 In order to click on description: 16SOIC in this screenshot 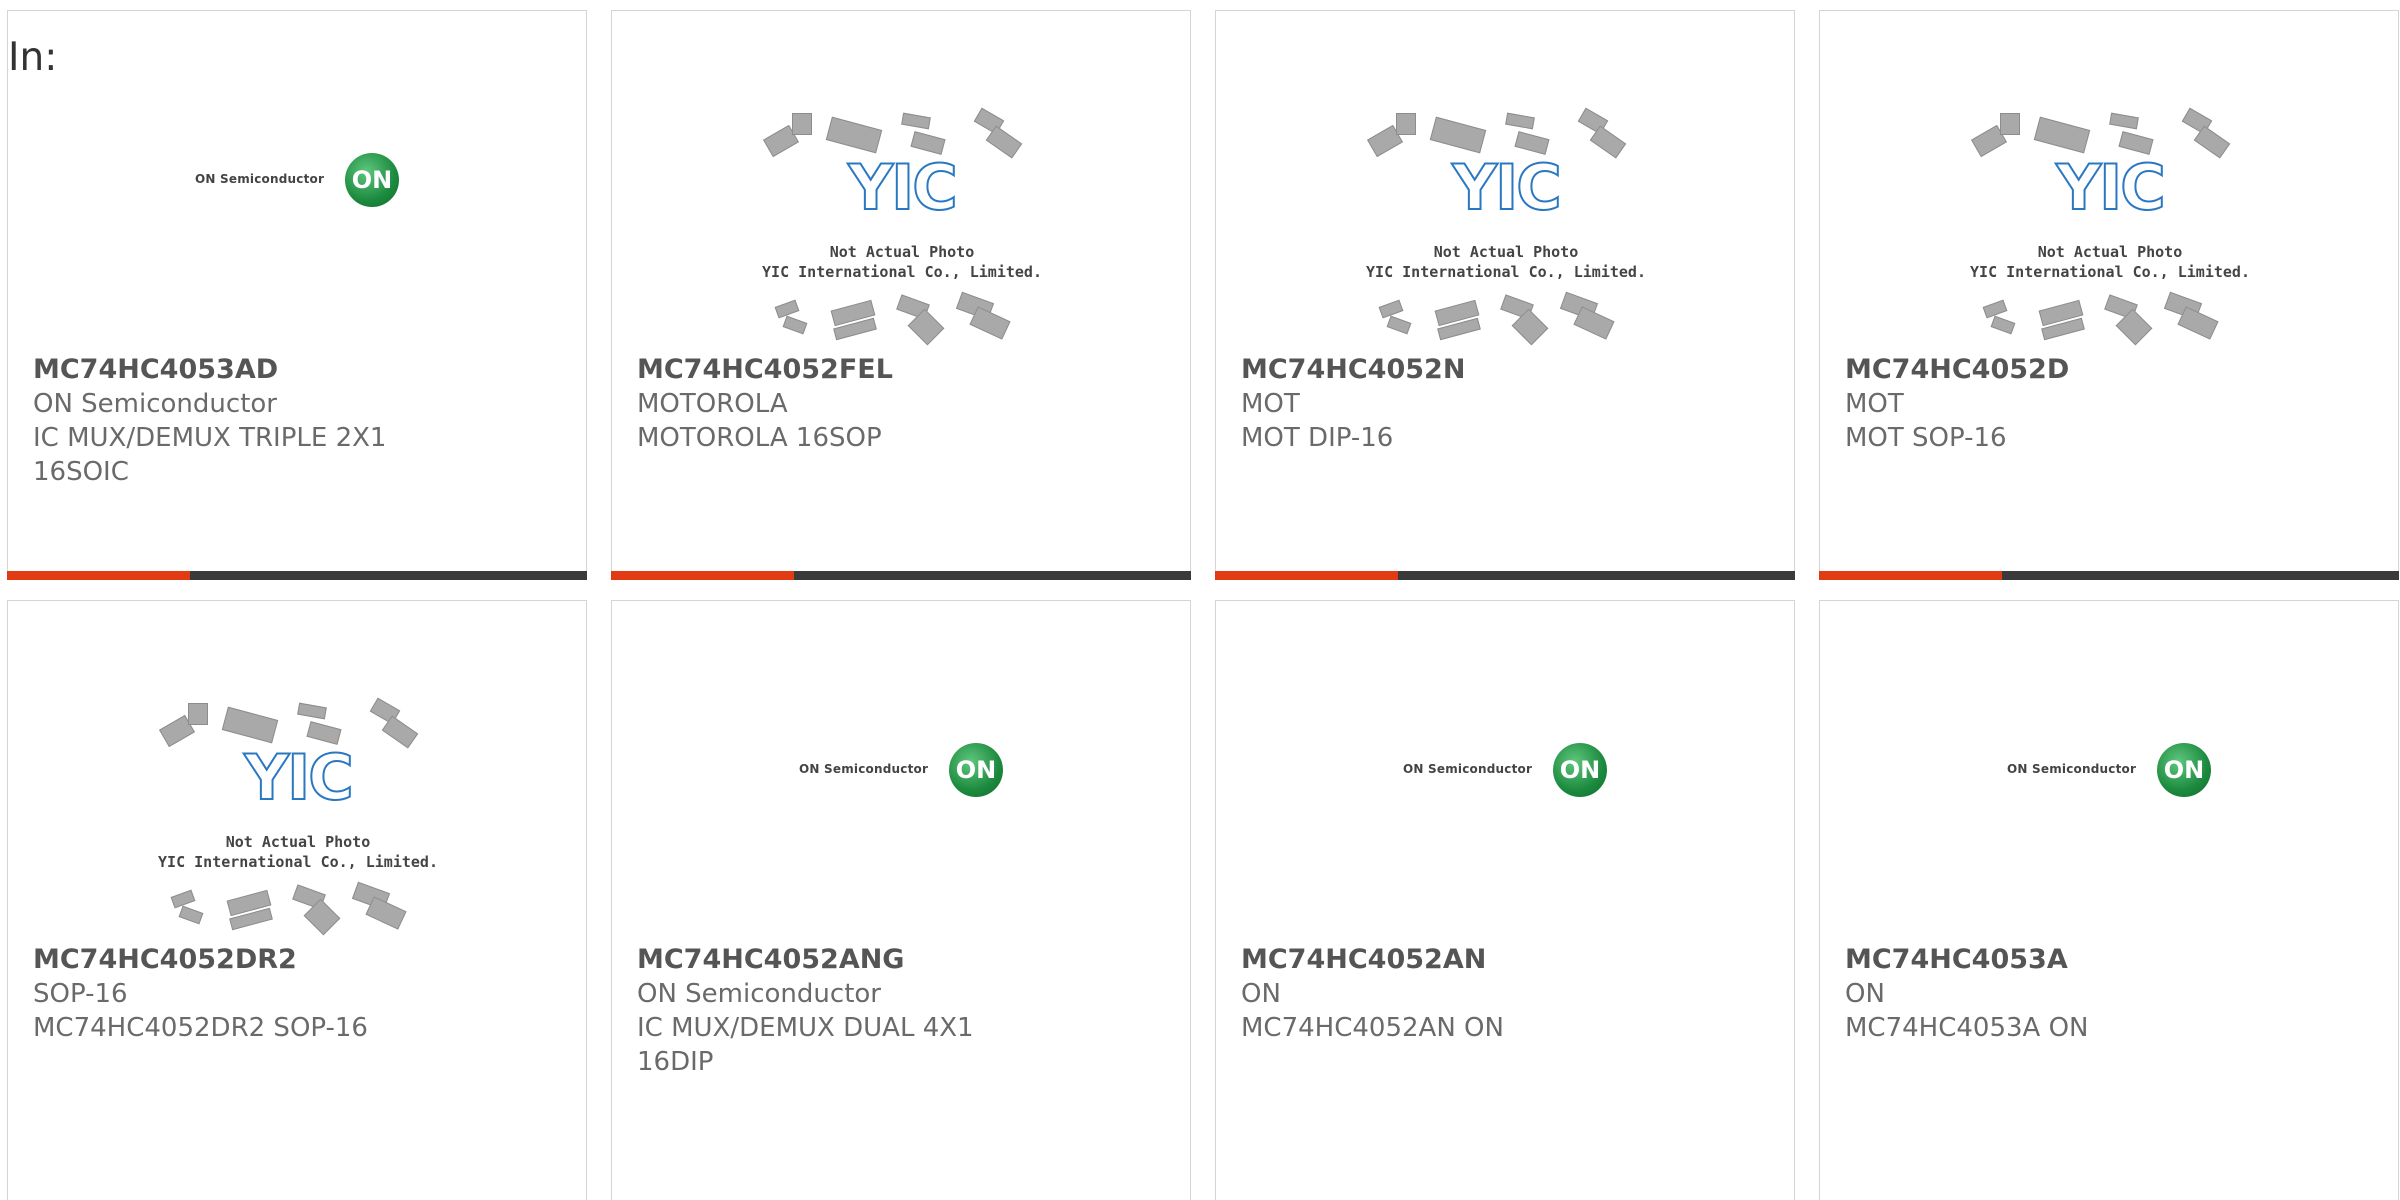, I will do `click(81, 472)`.